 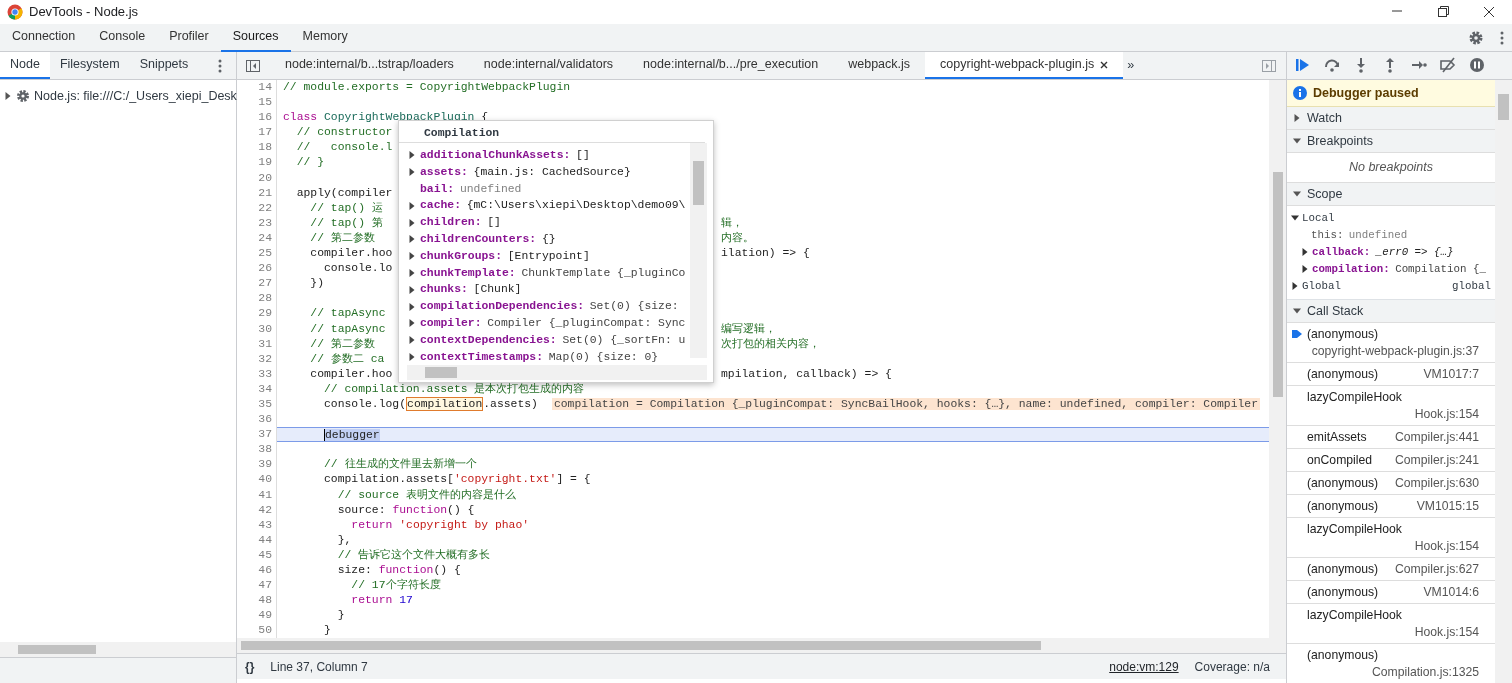 What do you see at coordinates (395, 585) in the screenshot?
I see `code-line: // 17个字符长度` at bounding box center [395, 585].